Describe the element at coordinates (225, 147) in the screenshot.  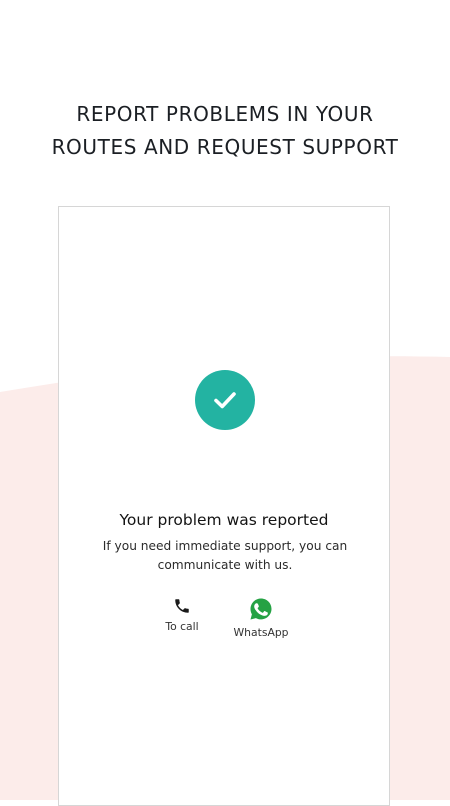
I see `headline-line-2: ROUTES AND REQUEST SUPPORT` at that location.